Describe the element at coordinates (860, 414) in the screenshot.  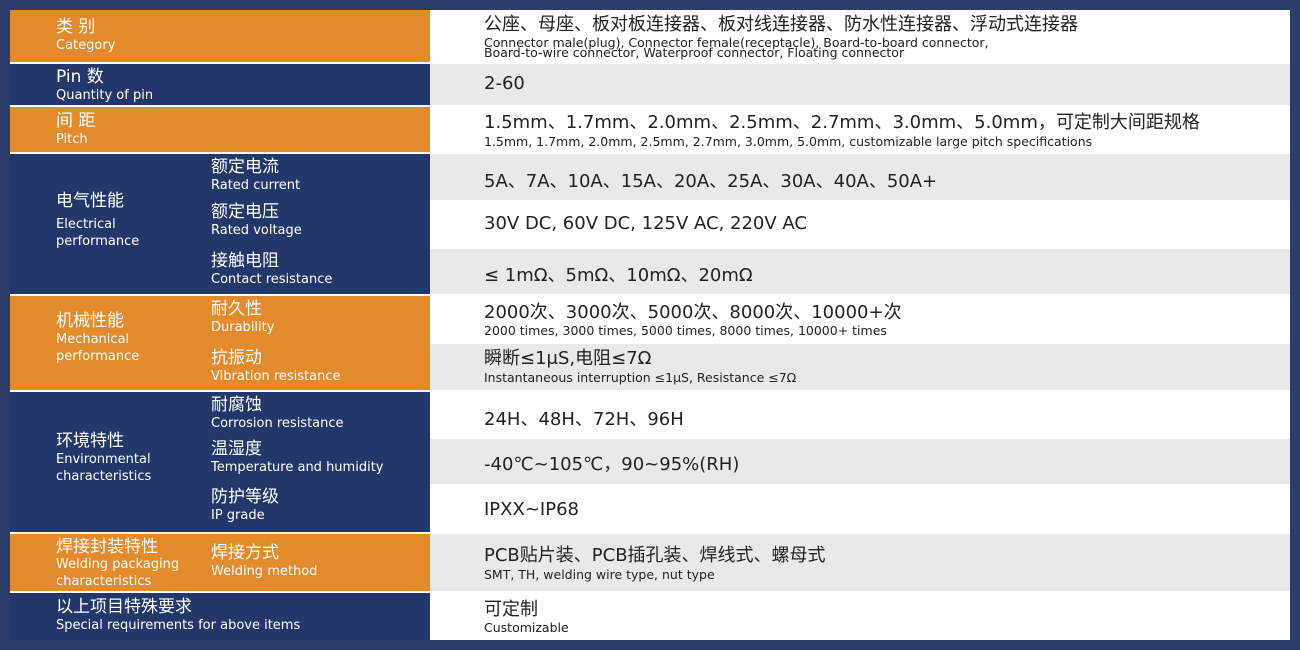
I see `corrosion-value-cell: 24H、48H、72H、96H` at that location.